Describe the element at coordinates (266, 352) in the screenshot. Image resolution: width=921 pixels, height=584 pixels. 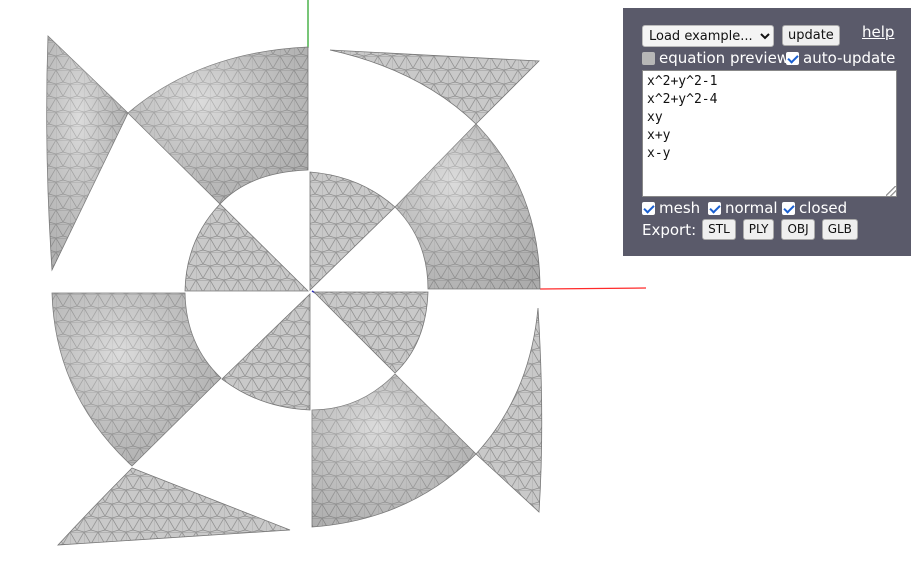
I see `surface-patch-inner-bl` at that location.